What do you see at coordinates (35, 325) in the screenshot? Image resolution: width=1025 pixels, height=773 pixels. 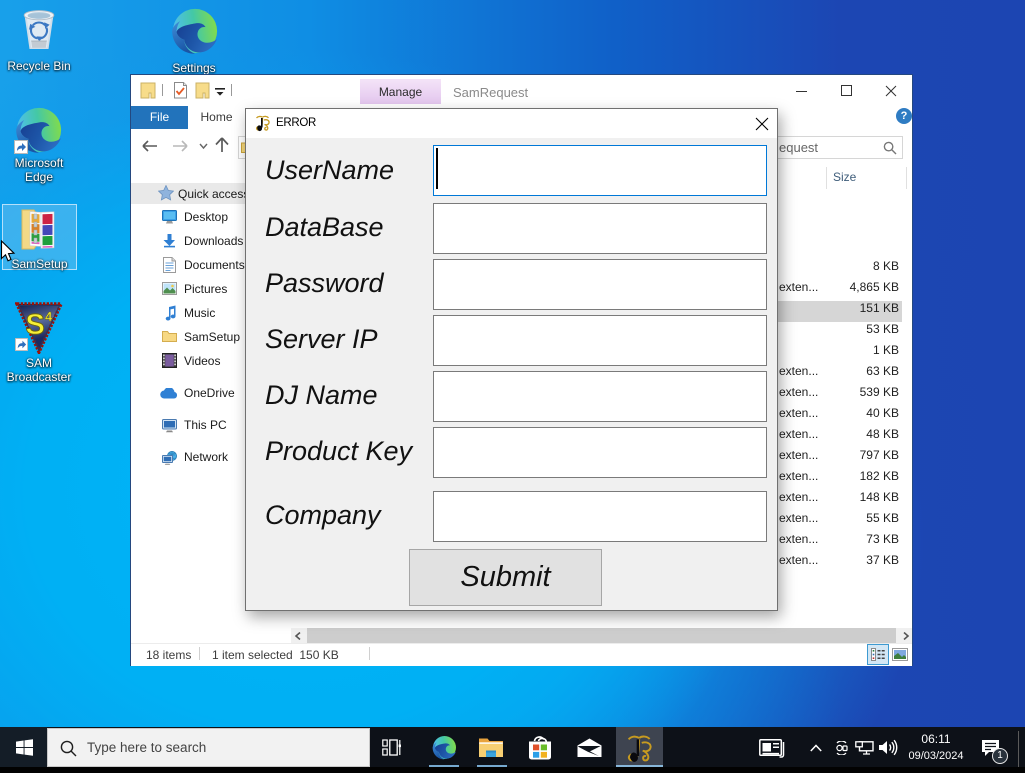 I see `svg-text: S` at bounding box center [35, 325].